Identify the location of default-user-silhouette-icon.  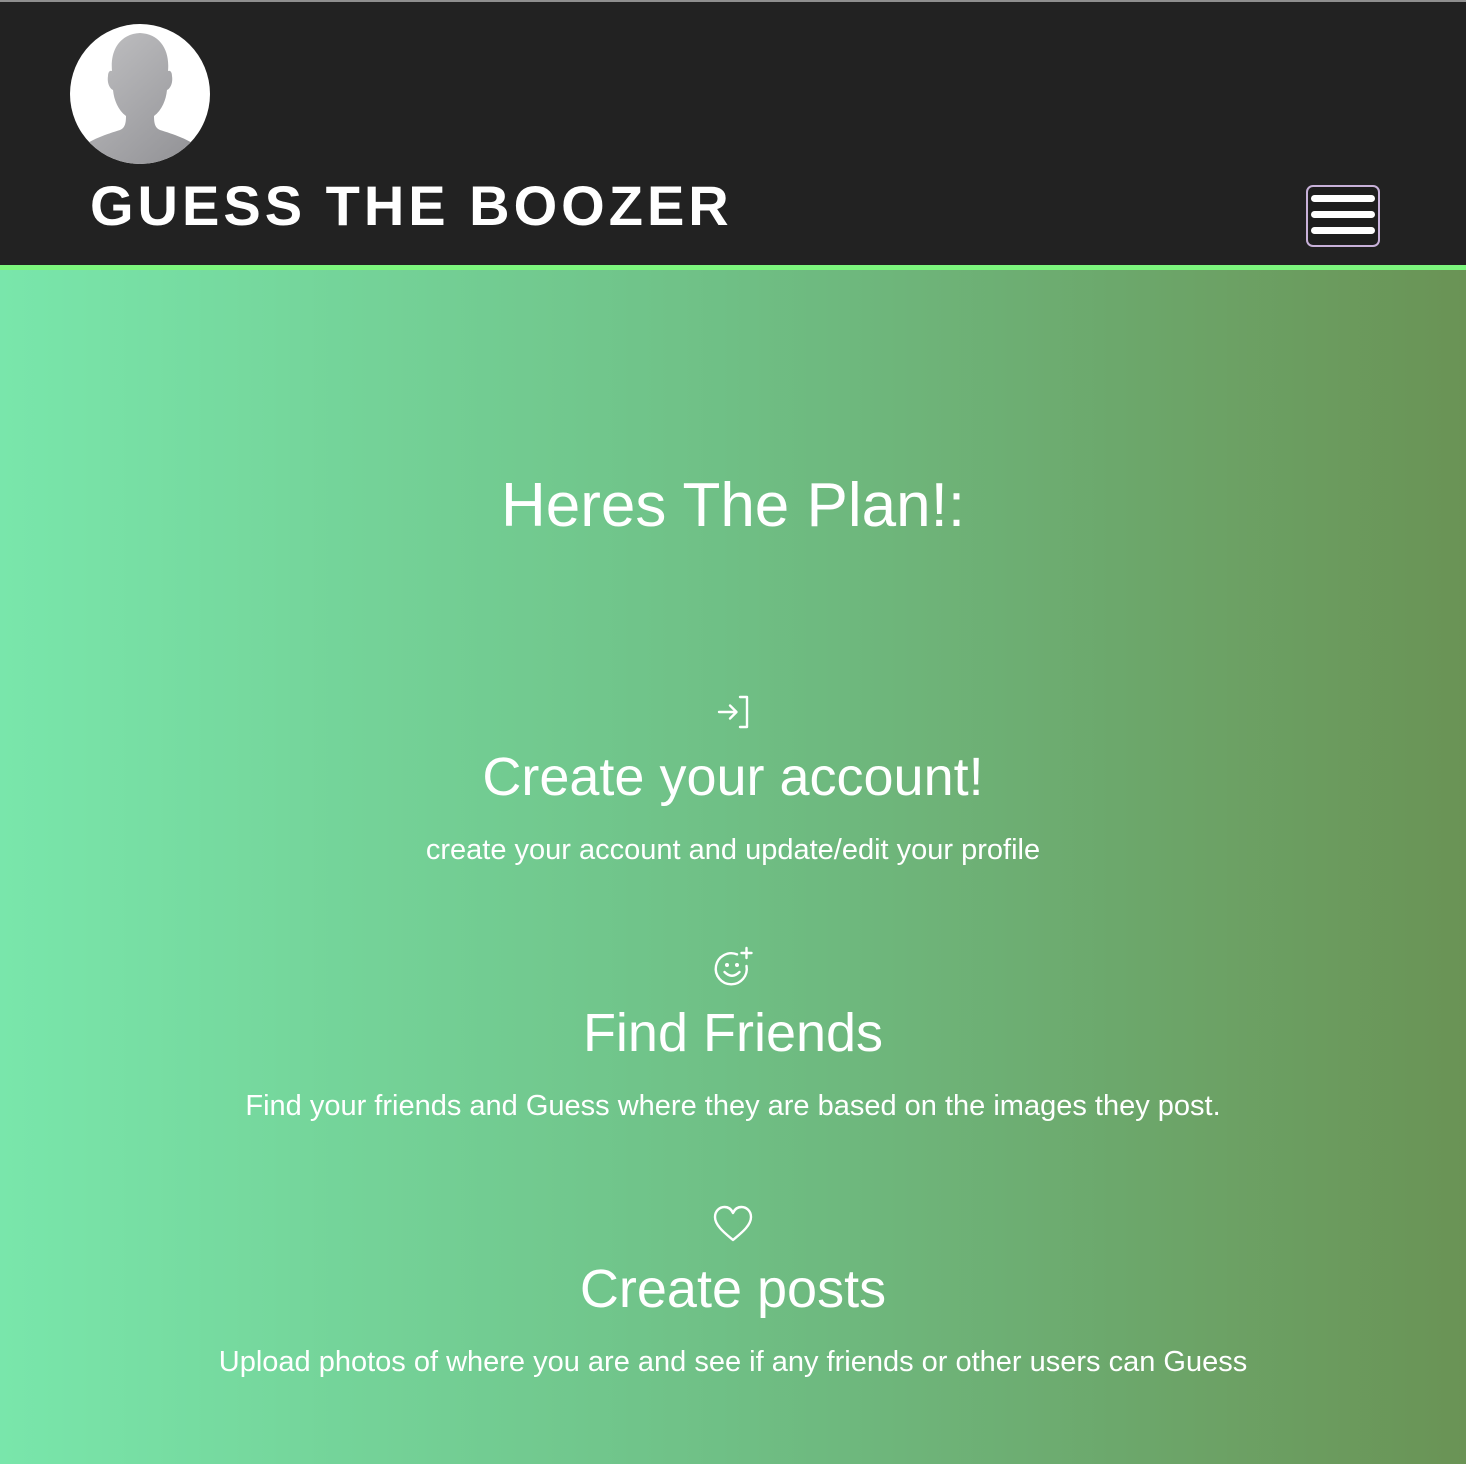
(140, 98).